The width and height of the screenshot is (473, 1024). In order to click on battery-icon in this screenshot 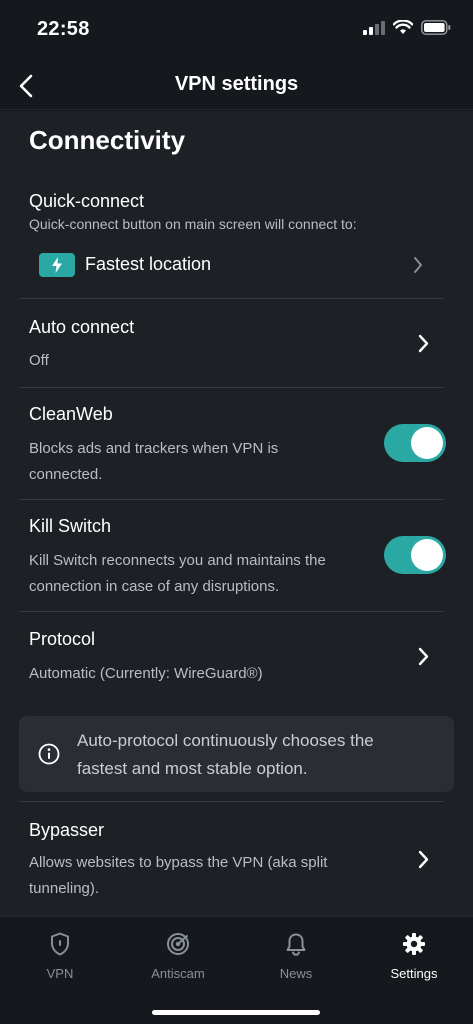, I will do `click(436, 27)`.